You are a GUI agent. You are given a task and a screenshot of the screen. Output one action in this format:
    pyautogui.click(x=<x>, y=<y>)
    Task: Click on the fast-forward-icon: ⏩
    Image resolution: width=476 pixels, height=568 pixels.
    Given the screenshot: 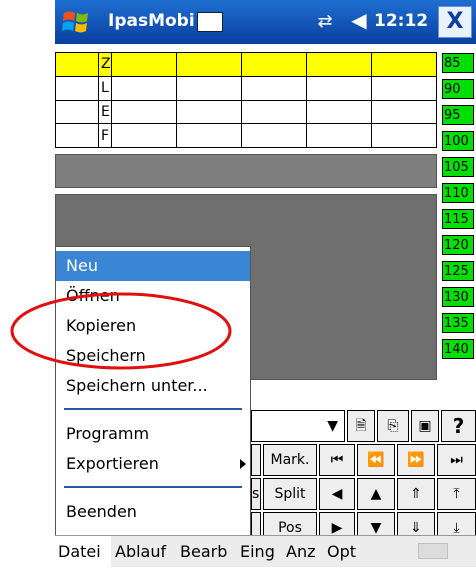 What is the action you would take?
    pyautogui.click(x=416, y=460)
    